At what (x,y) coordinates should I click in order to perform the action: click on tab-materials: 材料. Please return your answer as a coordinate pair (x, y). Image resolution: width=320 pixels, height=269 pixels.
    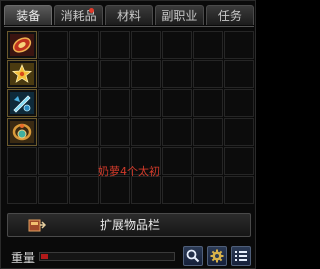
    Looking at the image, I should click on (129, 15).